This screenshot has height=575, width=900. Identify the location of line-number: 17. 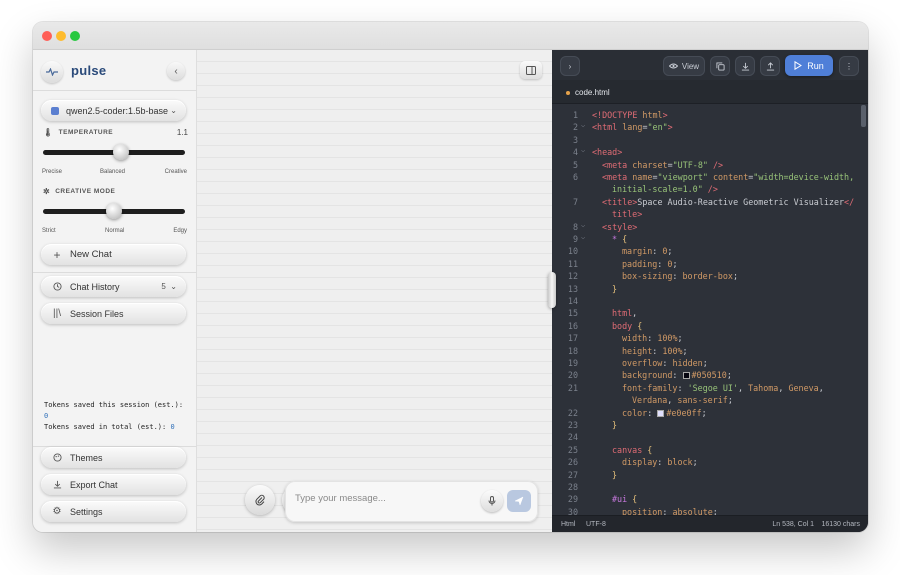
(572, 338).